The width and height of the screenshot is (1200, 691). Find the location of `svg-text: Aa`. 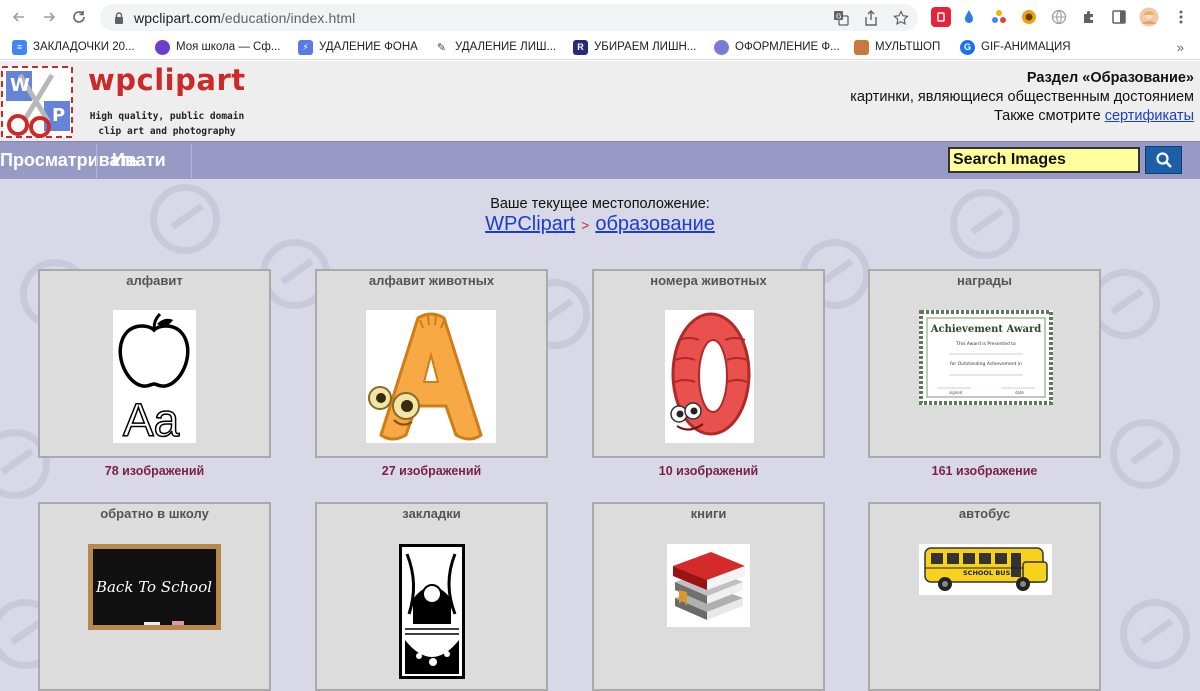

svg-text: Aa is located at coordinates (151, 418).